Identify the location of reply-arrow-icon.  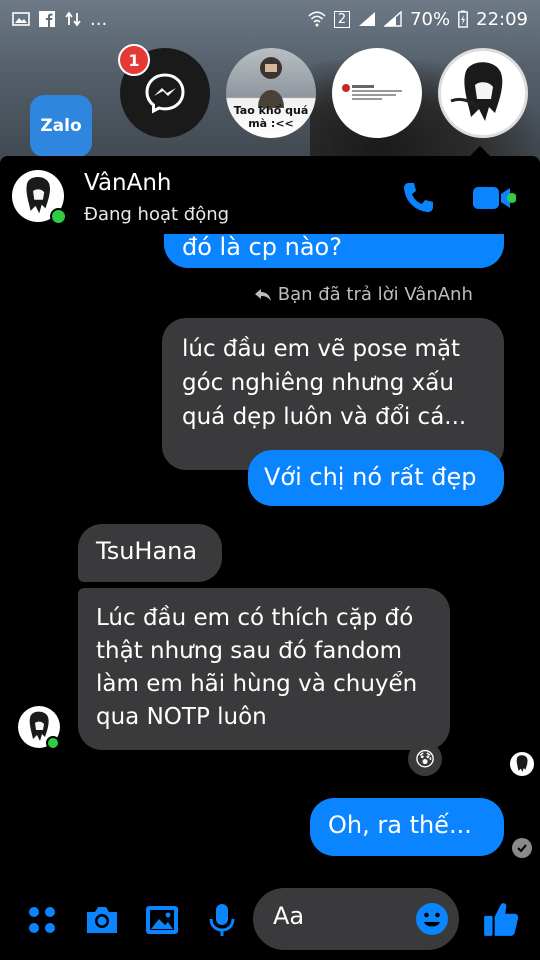
(263, 295).